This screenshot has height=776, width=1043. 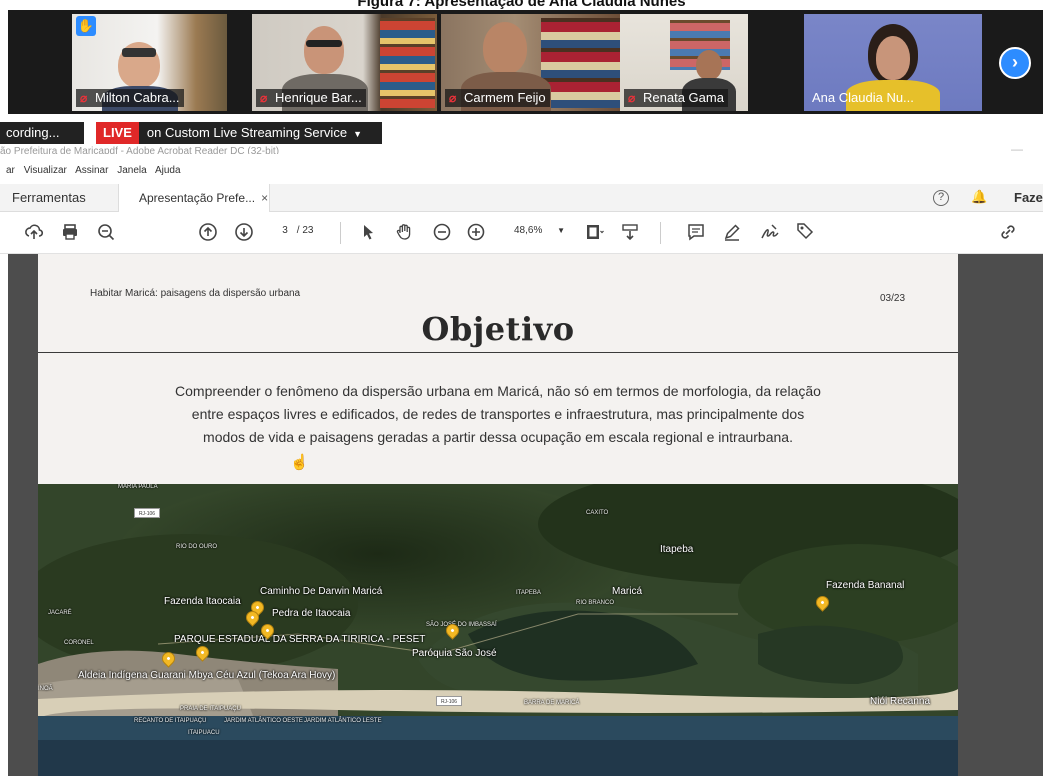 I want to click on select-cursor-icon, so click(x=368, y=233).